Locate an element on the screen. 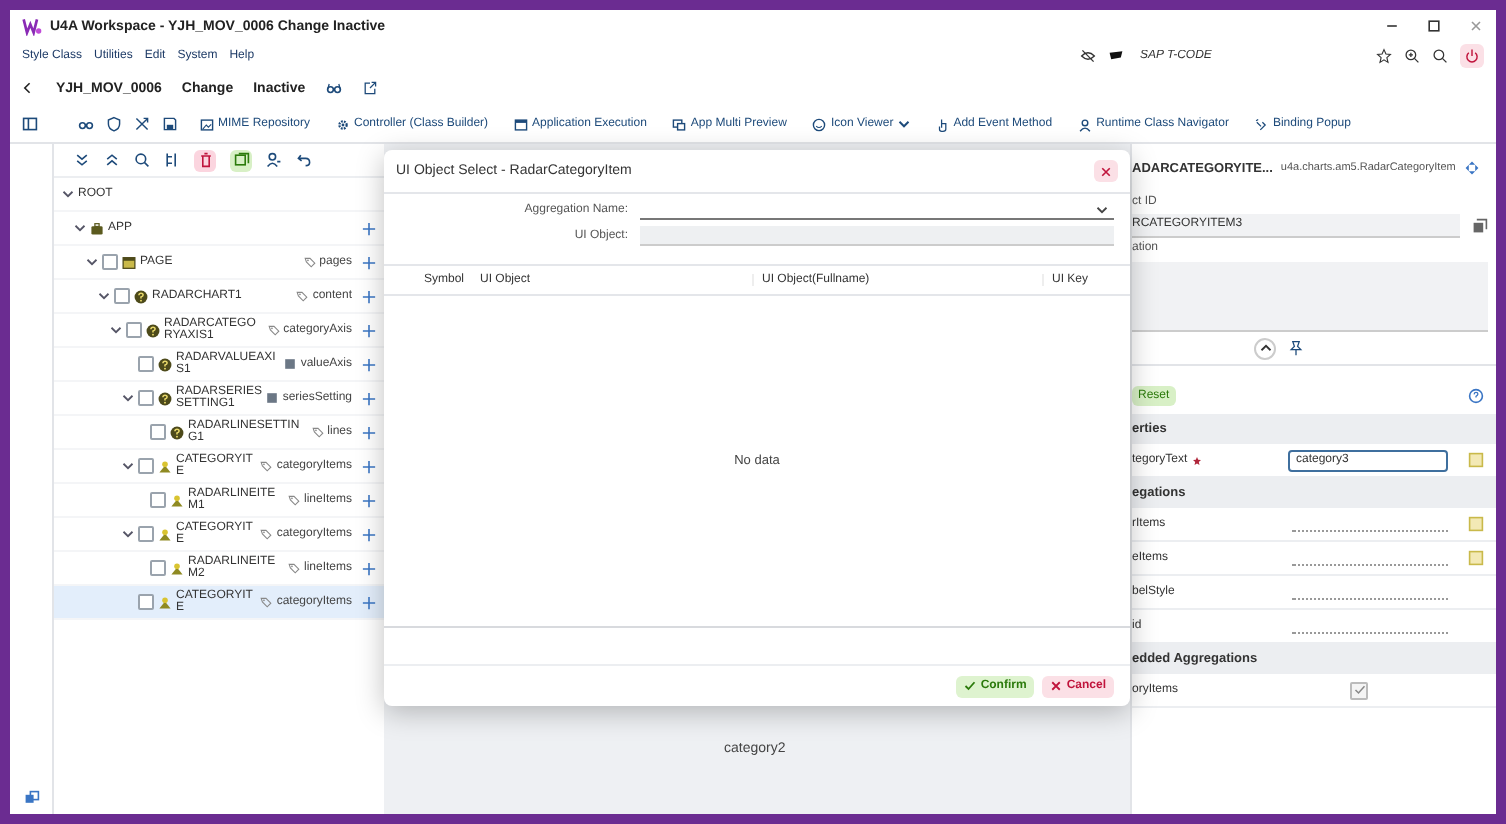  trash-icon is located at coordinates (205, 160).